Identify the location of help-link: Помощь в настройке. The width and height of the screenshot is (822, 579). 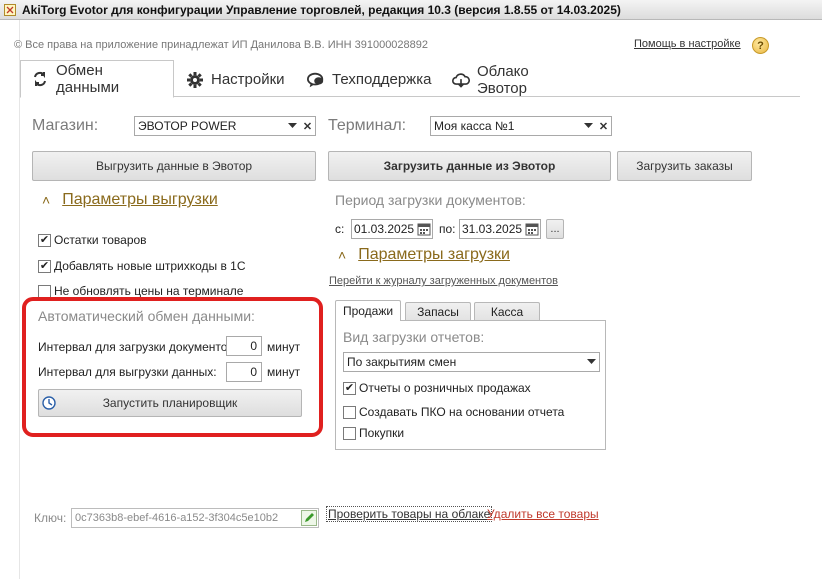
(687, 44).